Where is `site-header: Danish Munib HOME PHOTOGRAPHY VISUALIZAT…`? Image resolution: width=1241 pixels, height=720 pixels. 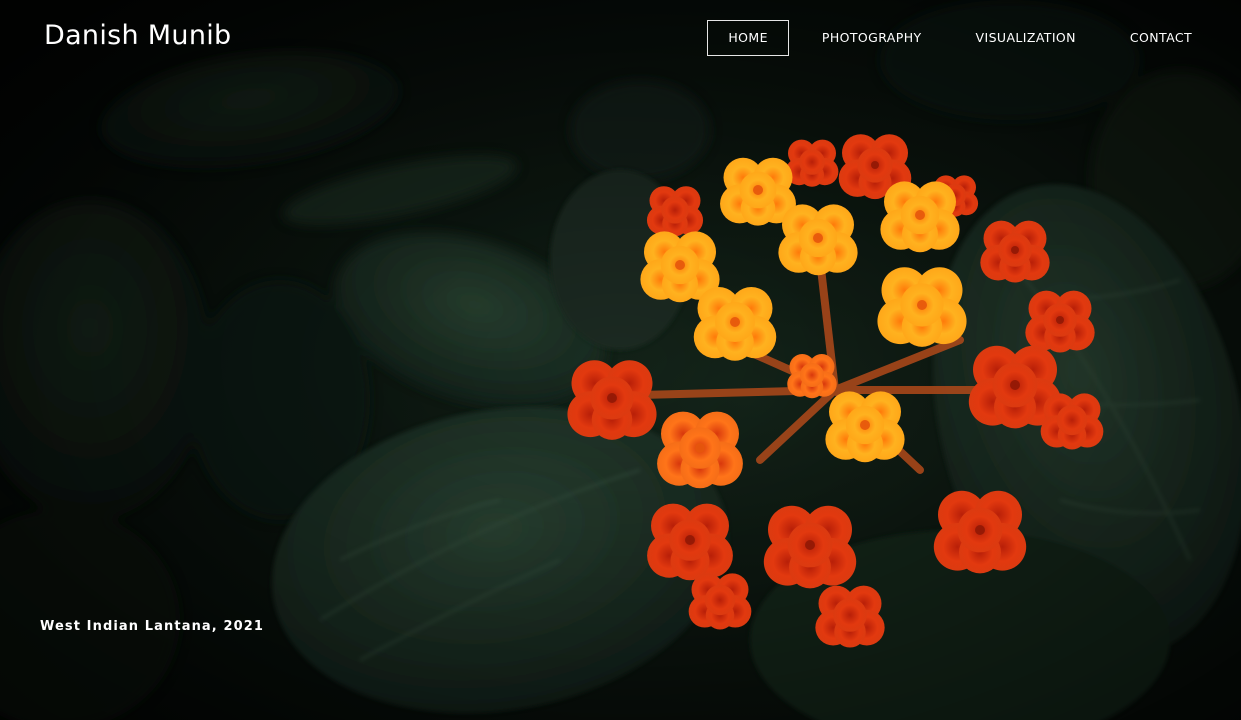
site-header: Danish Munib HOME PHOTOGRAPHY VISUALIZAT… is located at coordinates (620, 38).